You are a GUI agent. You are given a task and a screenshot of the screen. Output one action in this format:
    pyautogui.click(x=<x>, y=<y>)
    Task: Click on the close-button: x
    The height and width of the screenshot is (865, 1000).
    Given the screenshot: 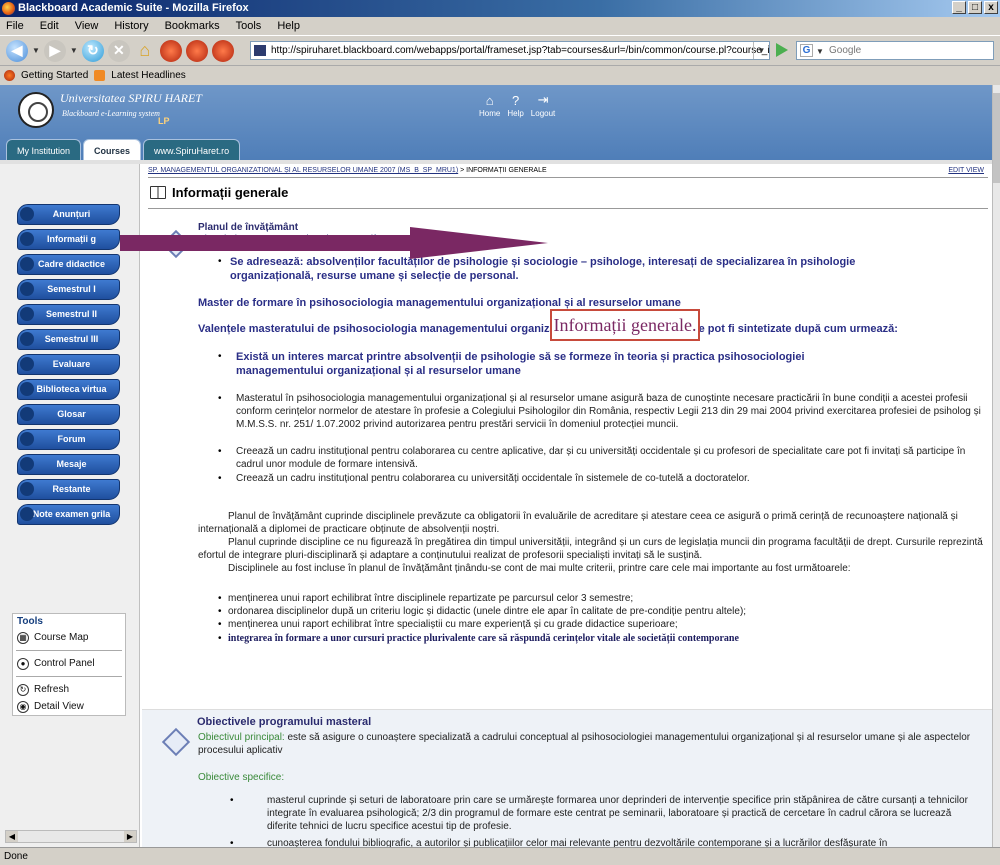 What is the action you would take?
    pyautogui.click(x=991, y=7)
    